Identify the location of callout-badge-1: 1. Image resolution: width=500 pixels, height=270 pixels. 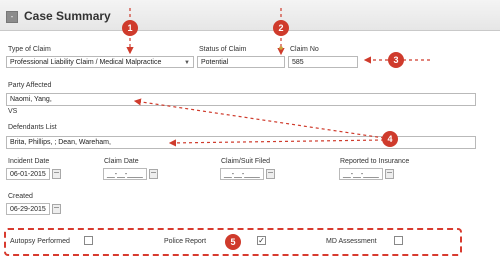
(130, 28).